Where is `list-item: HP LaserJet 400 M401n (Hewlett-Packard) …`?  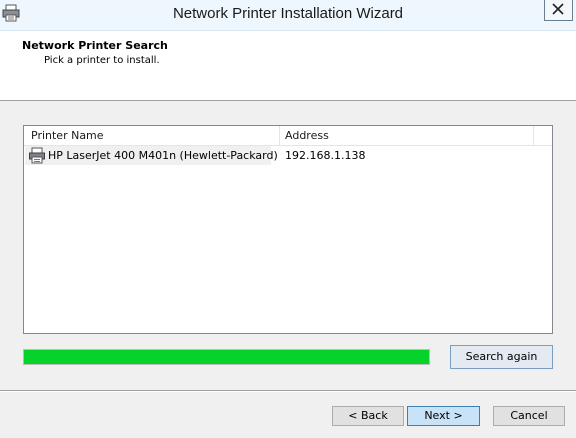
list-item: HP LaserJet 400 M401n (Hewlett-Packard) … is located at coordinates (288, 155).